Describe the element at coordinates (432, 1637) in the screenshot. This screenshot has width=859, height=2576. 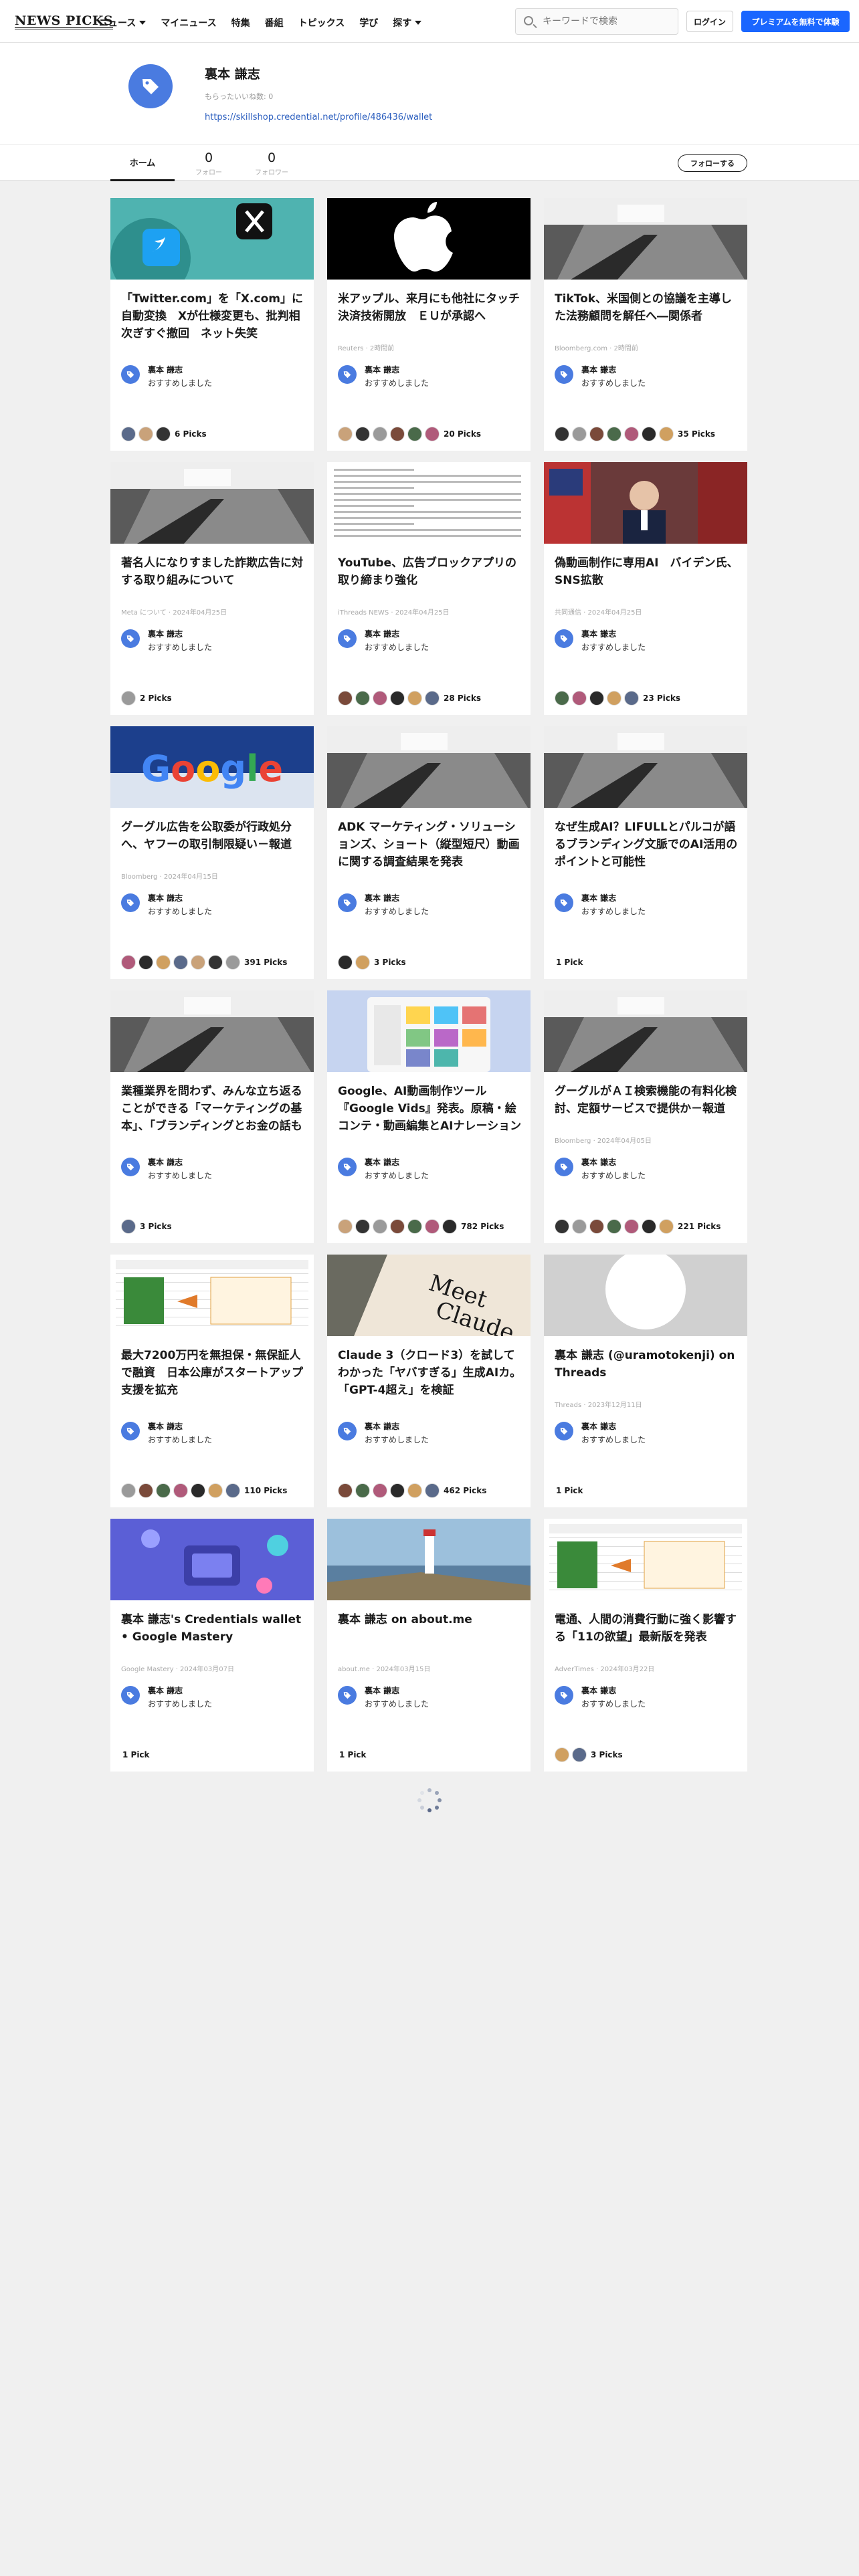
I see `article-title: 裏本 謙志 on about.me` at that location.